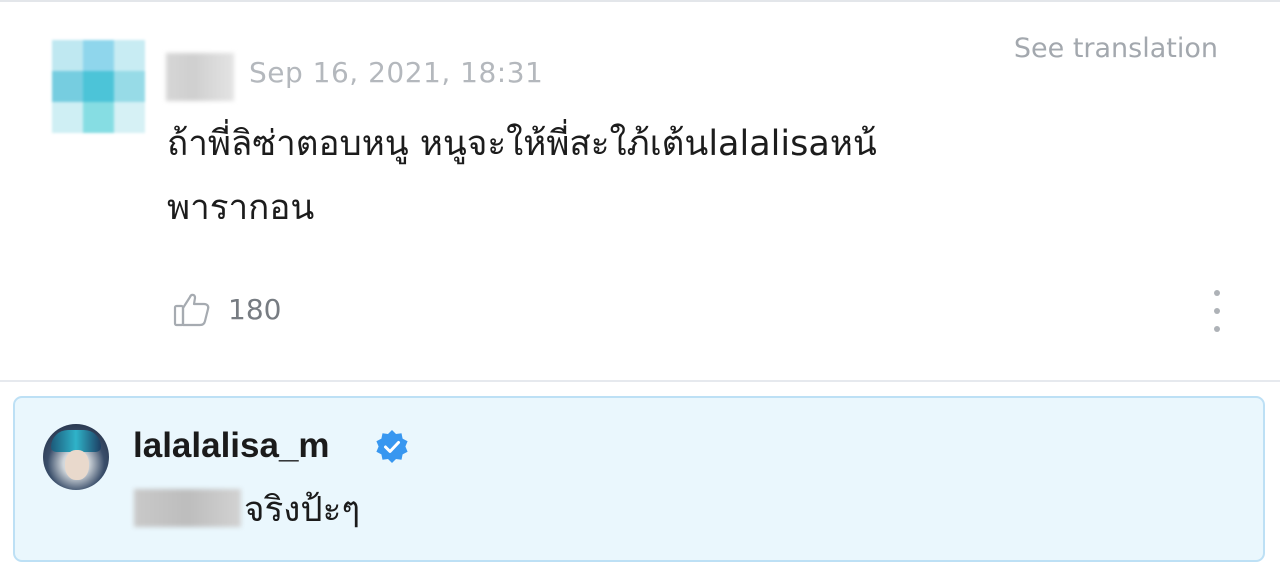  Describe the element at coordinates (226, 309) in the screenshot. I see `like-button: 180` at that location.